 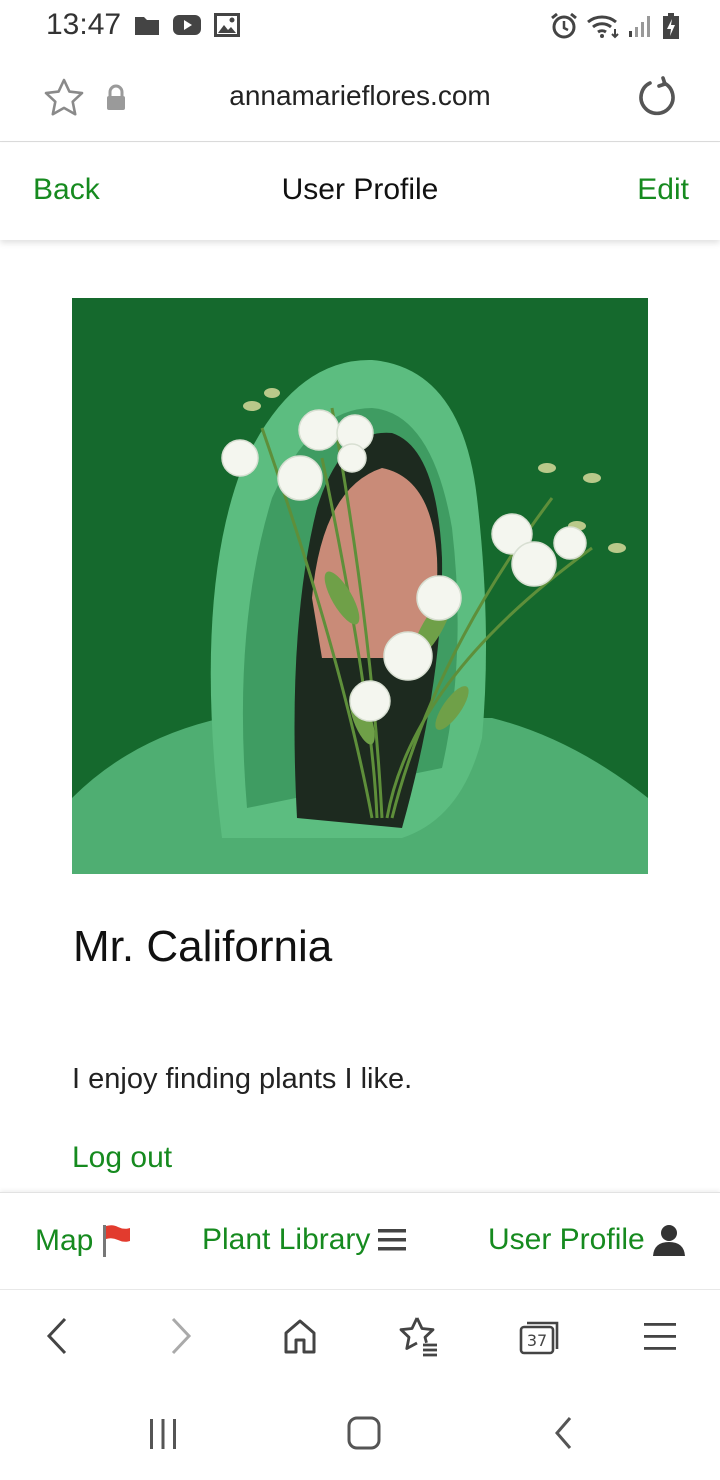 I want to click on browser-home-button, so click(x=300, y=1336).